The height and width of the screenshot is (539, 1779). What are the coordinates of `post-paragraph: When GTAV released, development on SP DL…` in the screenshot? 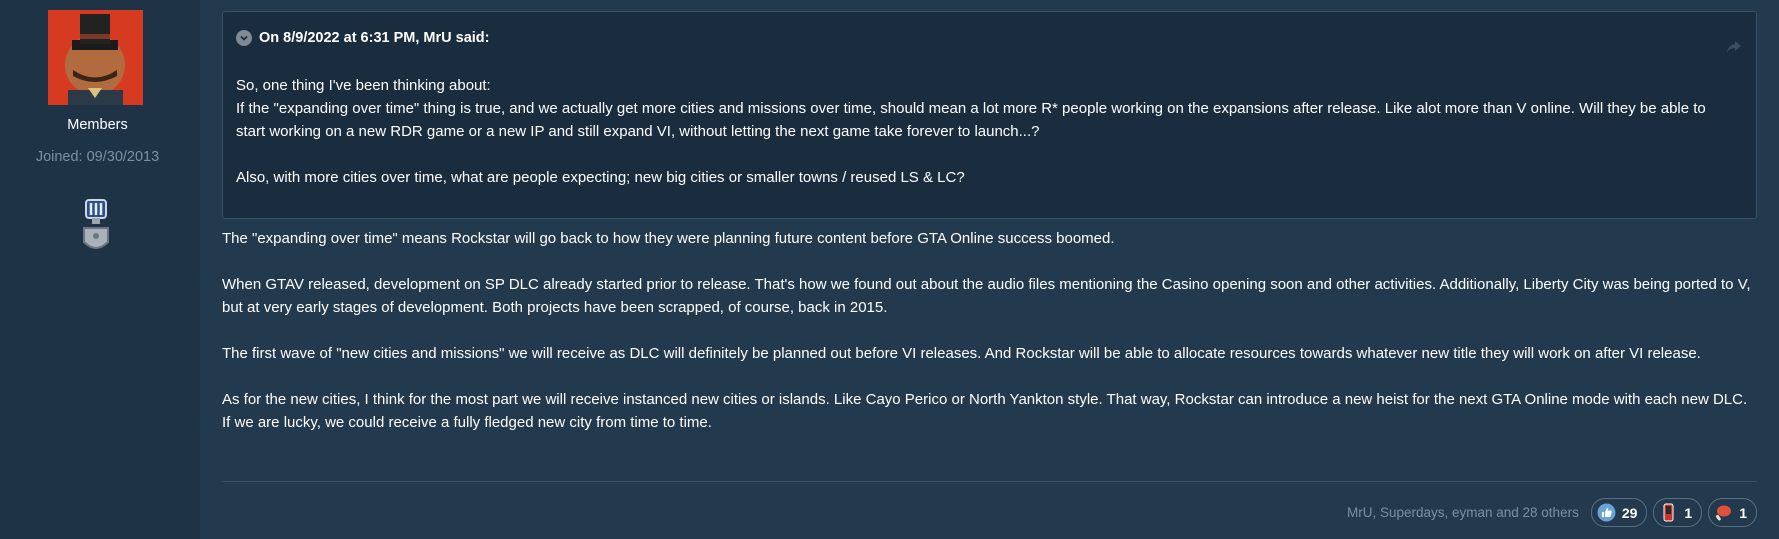 It's located at (986, 296).